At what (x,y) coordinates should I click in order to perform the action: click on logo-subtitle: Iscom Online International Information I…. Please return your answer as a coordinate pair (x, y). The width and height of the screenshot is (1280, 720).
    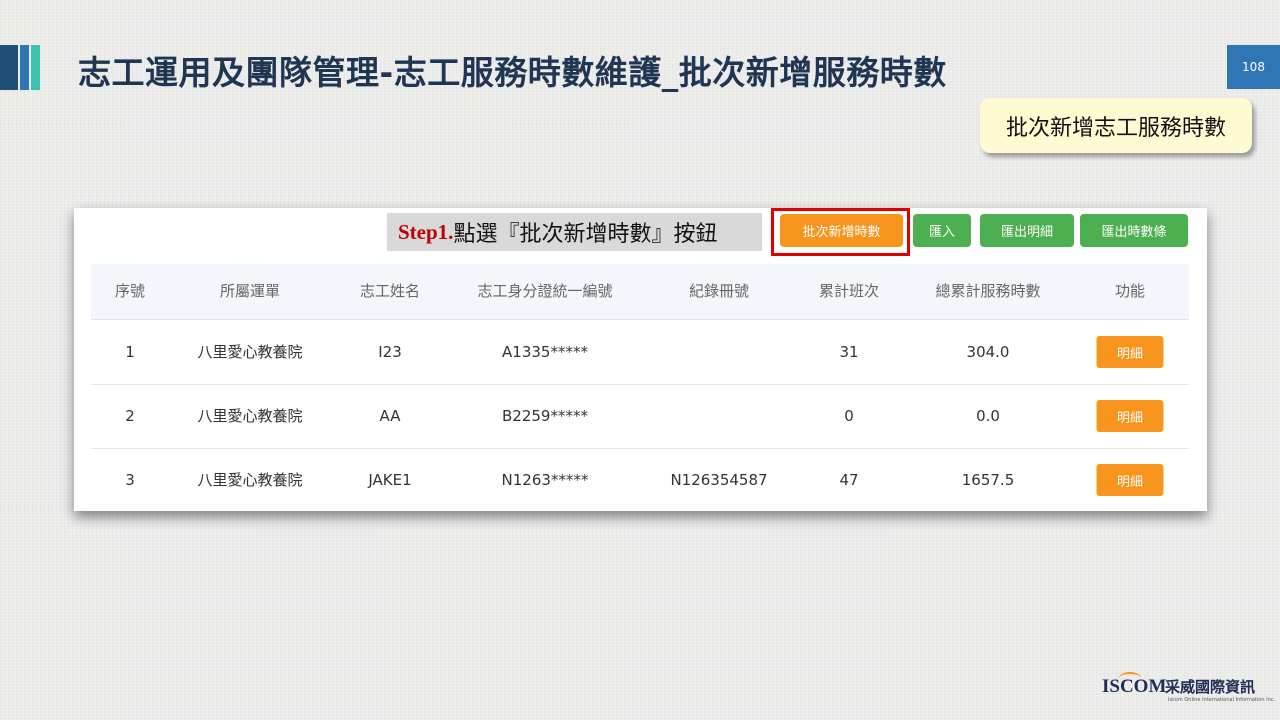
    Looking at the image, I should click on (1222, 700).